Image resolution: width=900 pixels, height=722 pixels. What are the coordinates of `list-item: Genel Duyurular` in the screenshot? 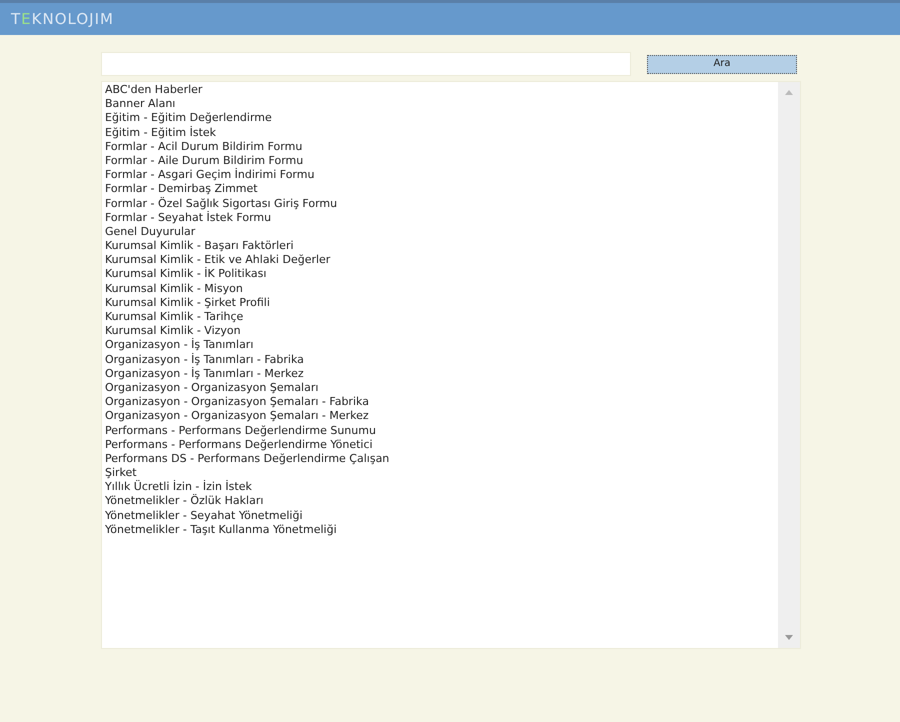 It's located at (441, 232).